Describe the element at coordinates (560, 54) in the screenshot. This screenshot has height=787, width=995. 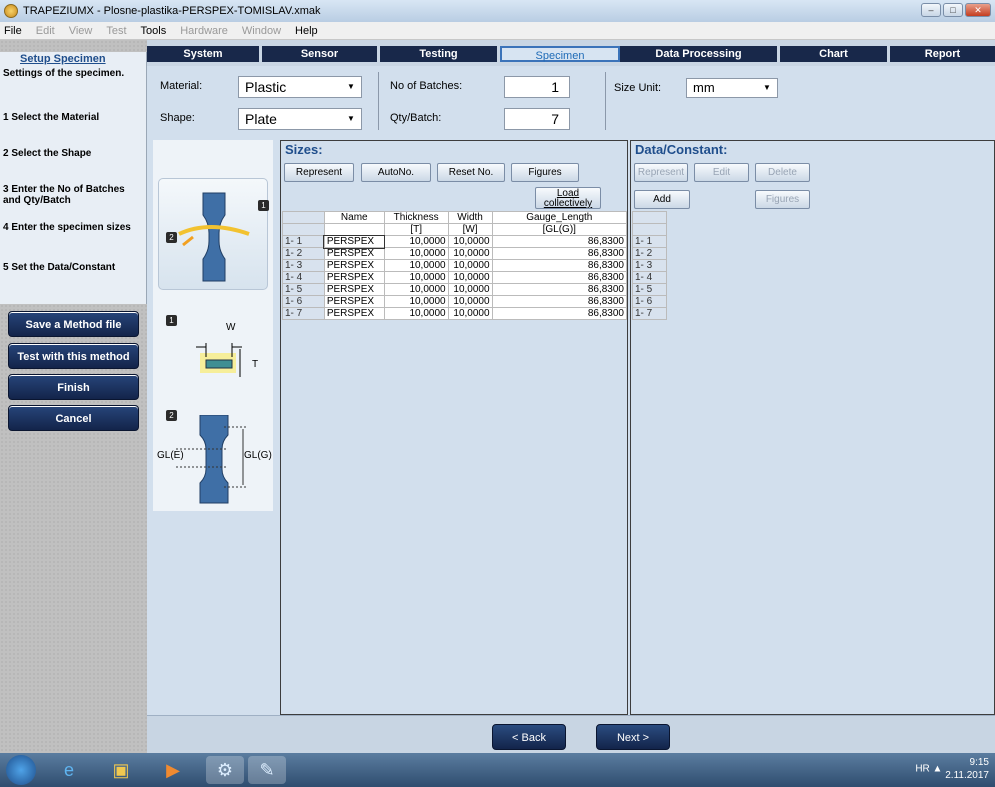
I see `tab-specimen: Specimen` at that location.